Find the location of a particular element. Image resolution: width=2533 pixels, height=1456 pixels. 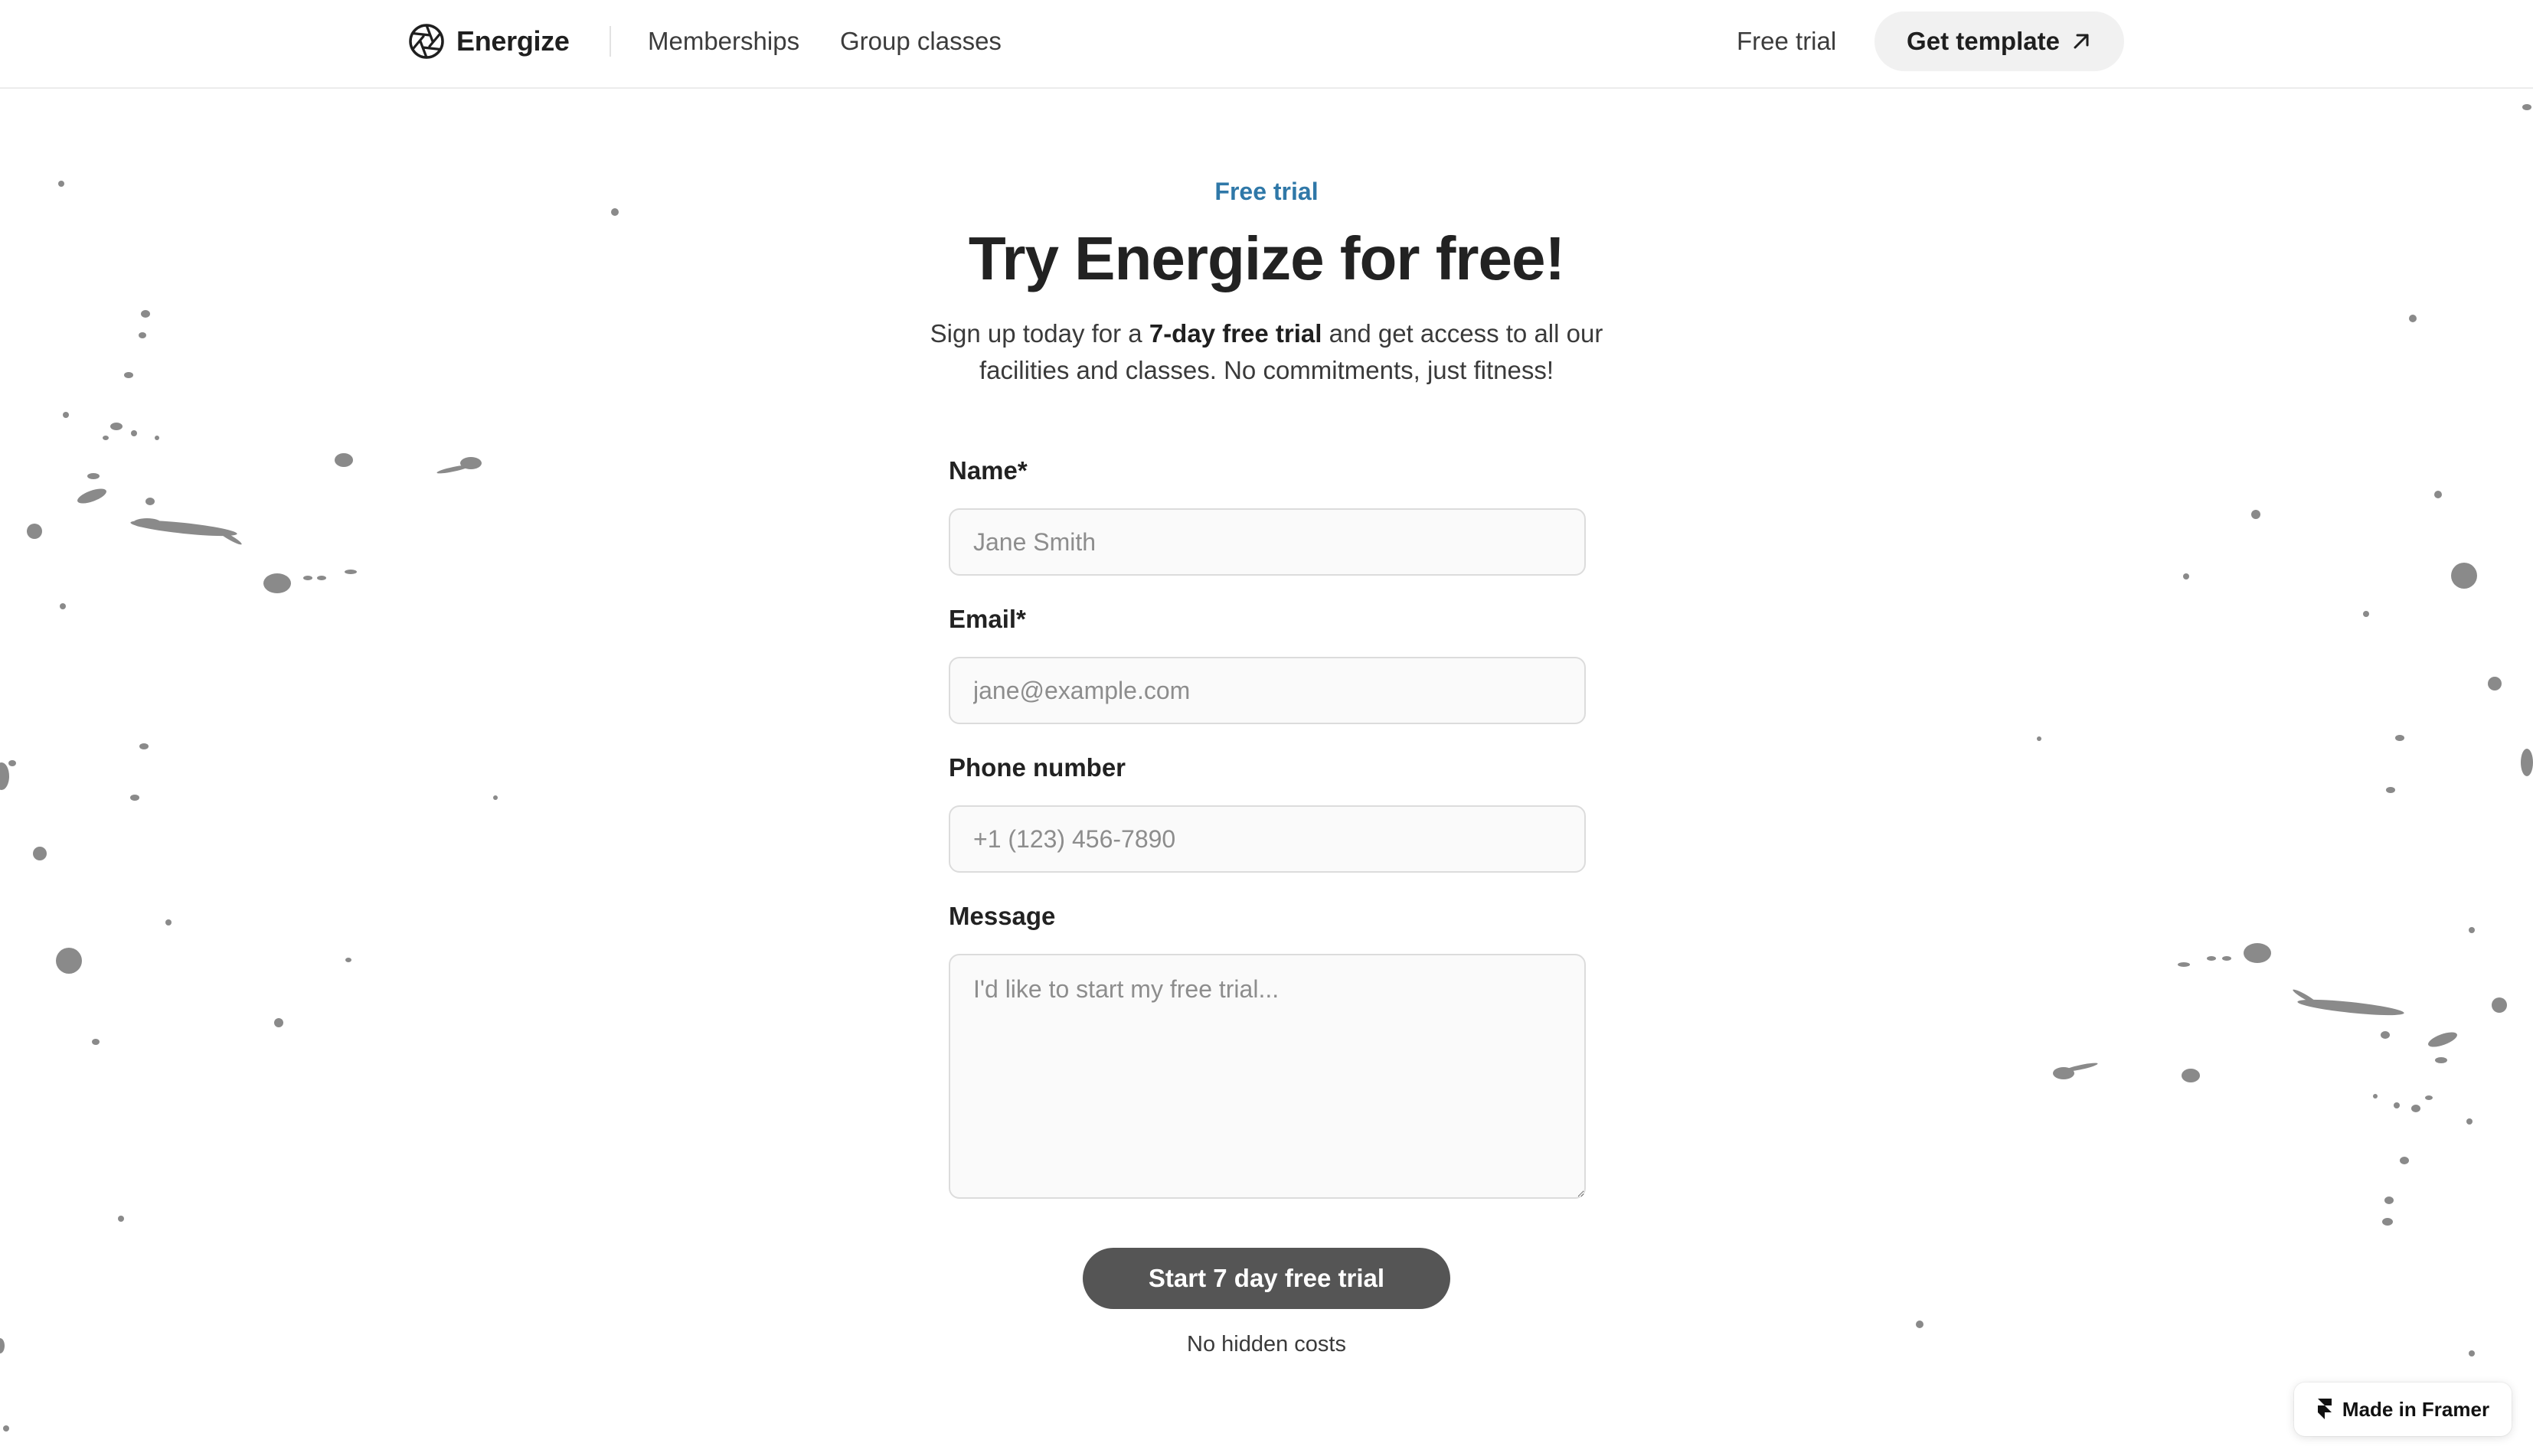

no-hidden-costs-note: No hidden costs is located at coordinates (1266, 1344).